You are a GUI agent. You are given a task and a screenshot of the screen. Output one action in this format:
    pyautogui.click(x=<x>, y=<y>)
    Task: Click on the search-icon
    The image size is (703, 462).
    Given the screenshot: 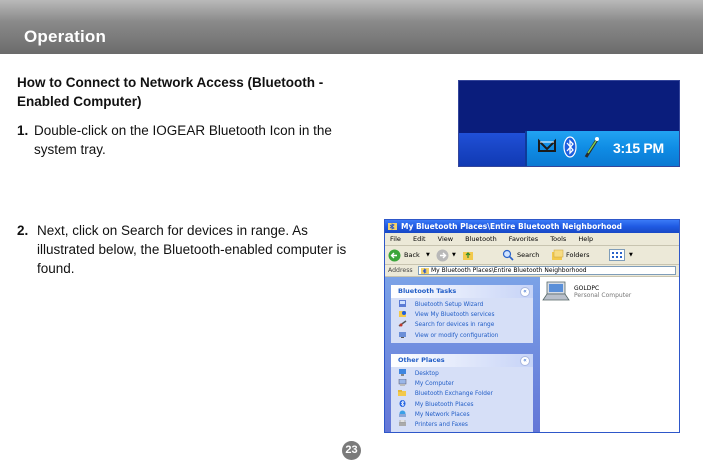 What is the action you would take?
    pyautogui.click(x=508, y=255)
    